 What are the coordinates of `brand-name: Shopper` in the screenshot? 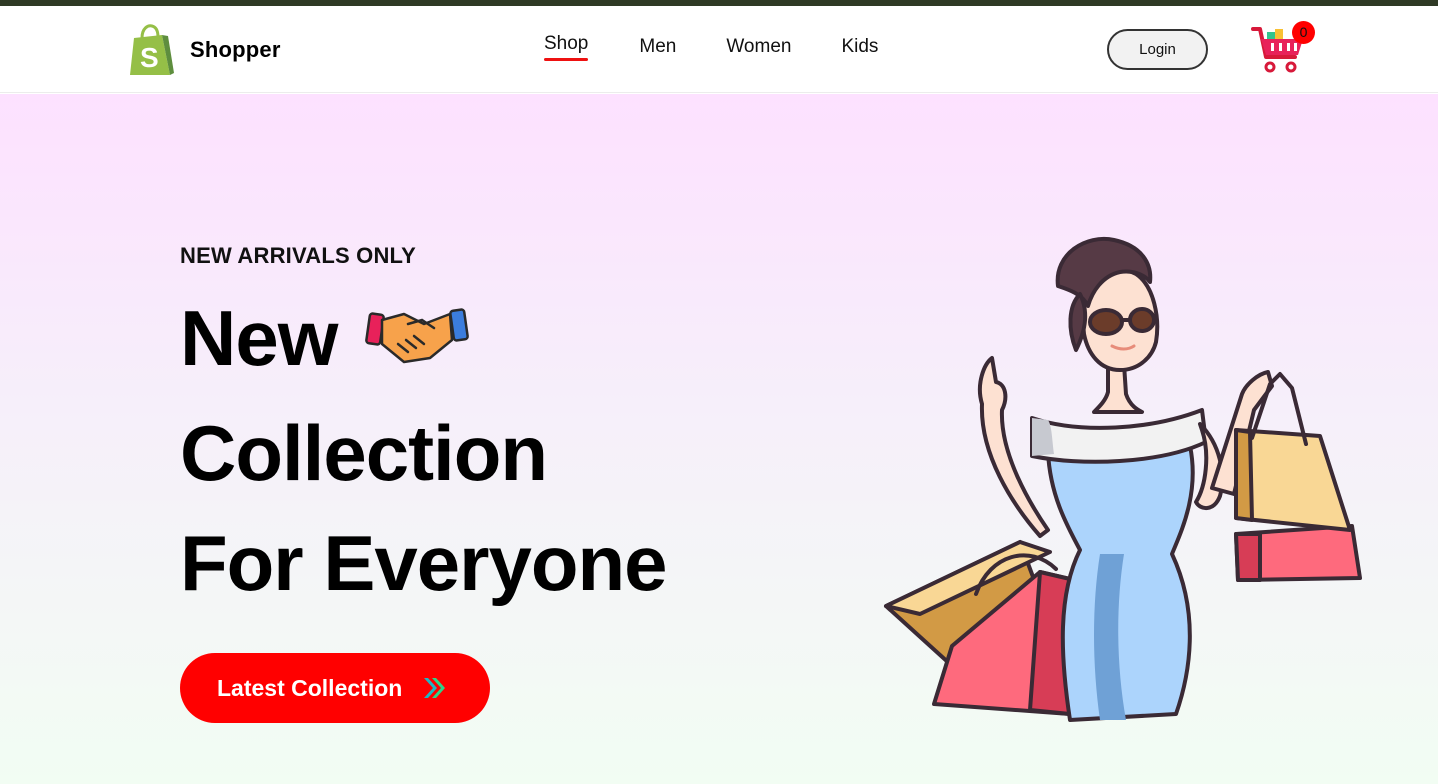 It's located at (235, 49).